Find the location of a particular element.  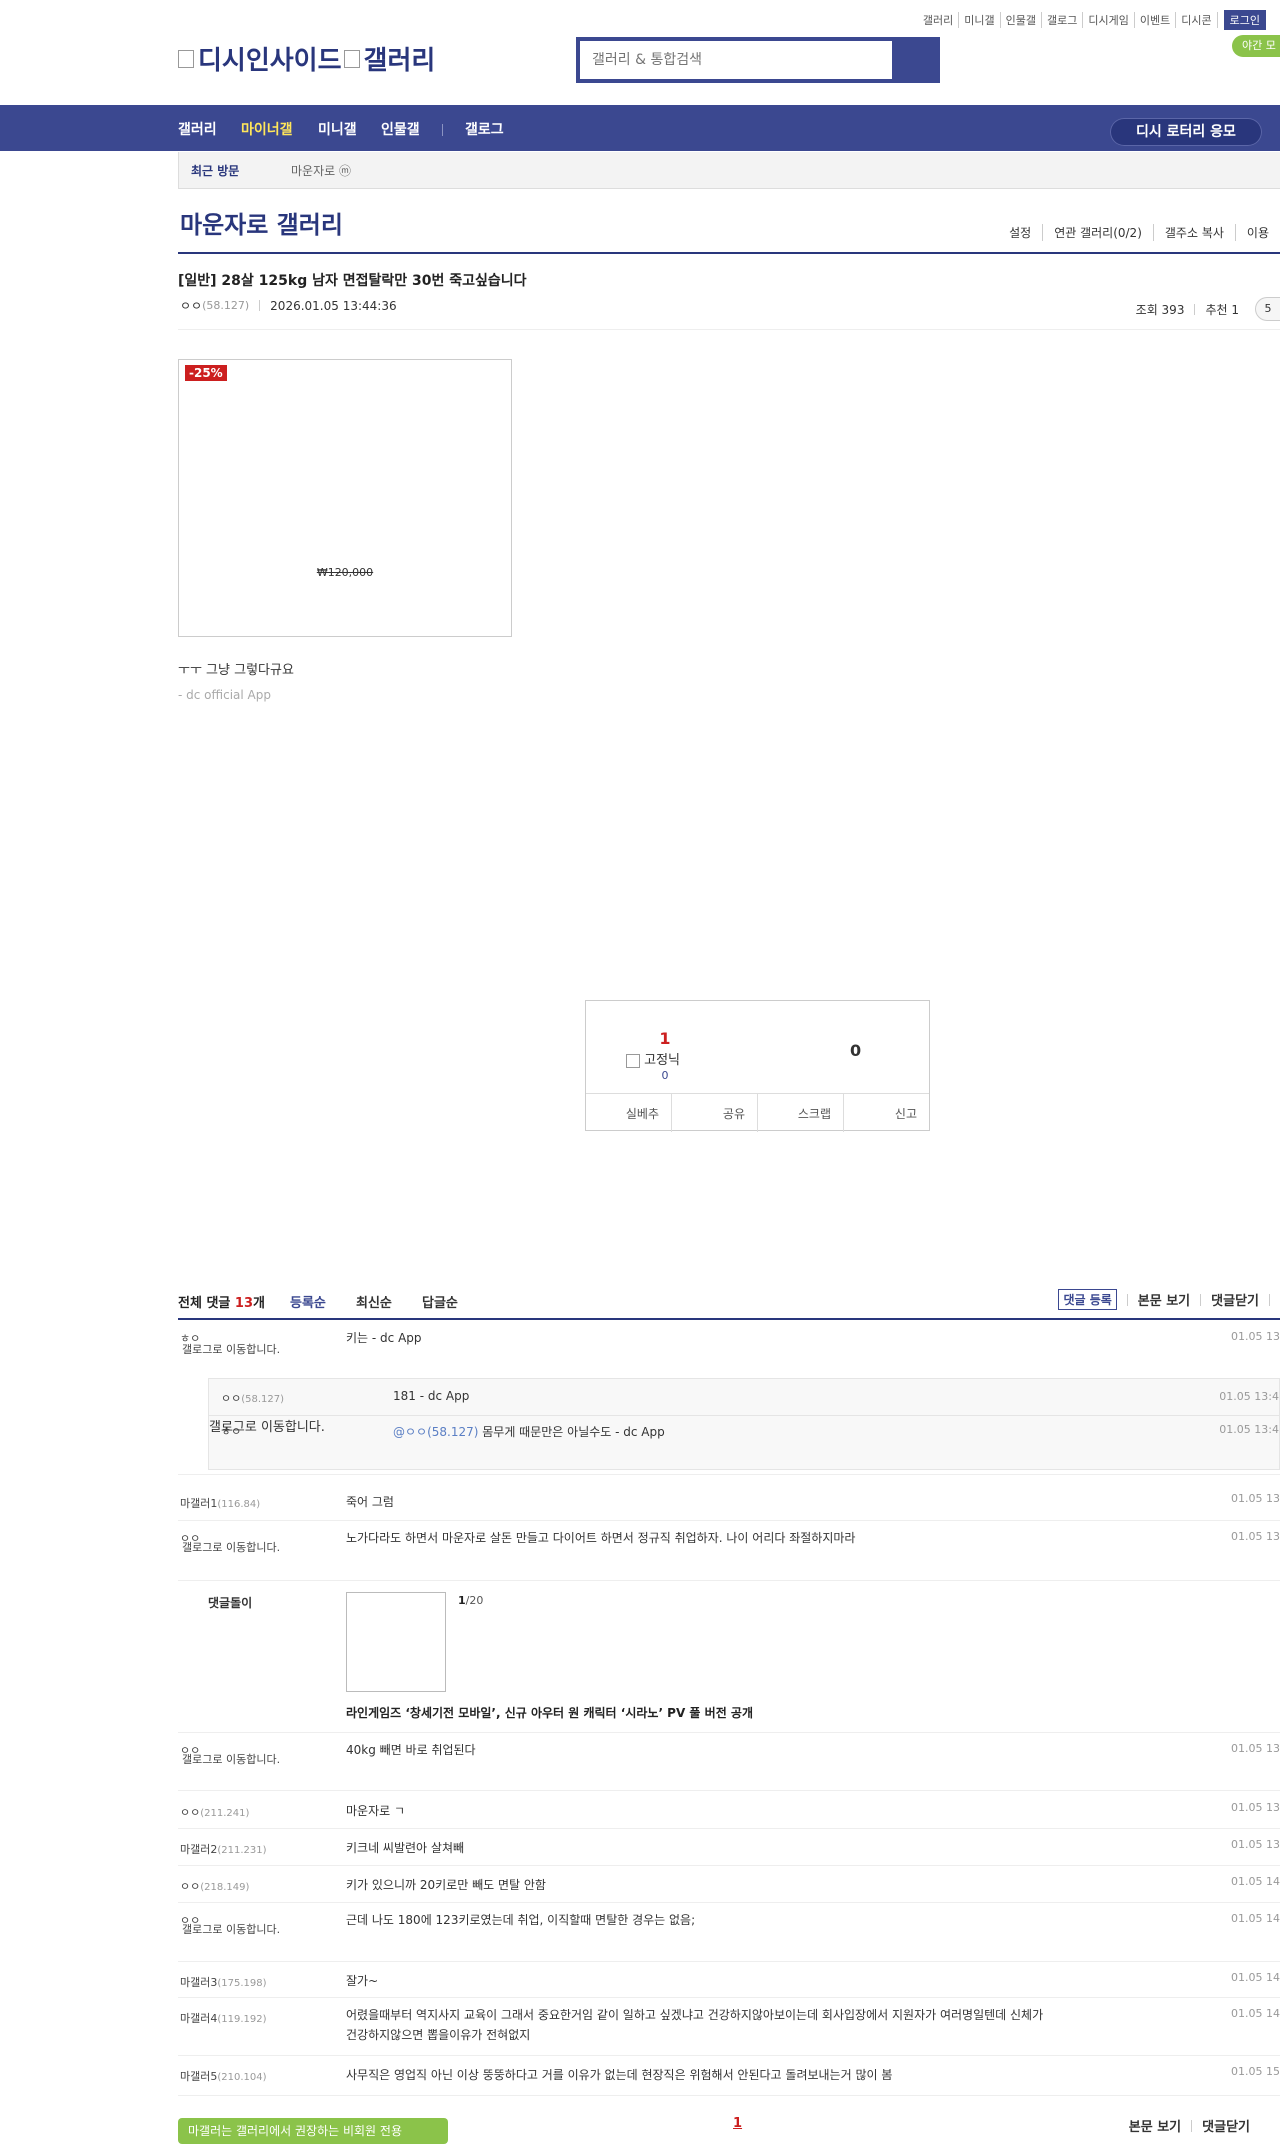

view-body-button-bottom: 본문 보기 is located at coordinates (1155, 2125).